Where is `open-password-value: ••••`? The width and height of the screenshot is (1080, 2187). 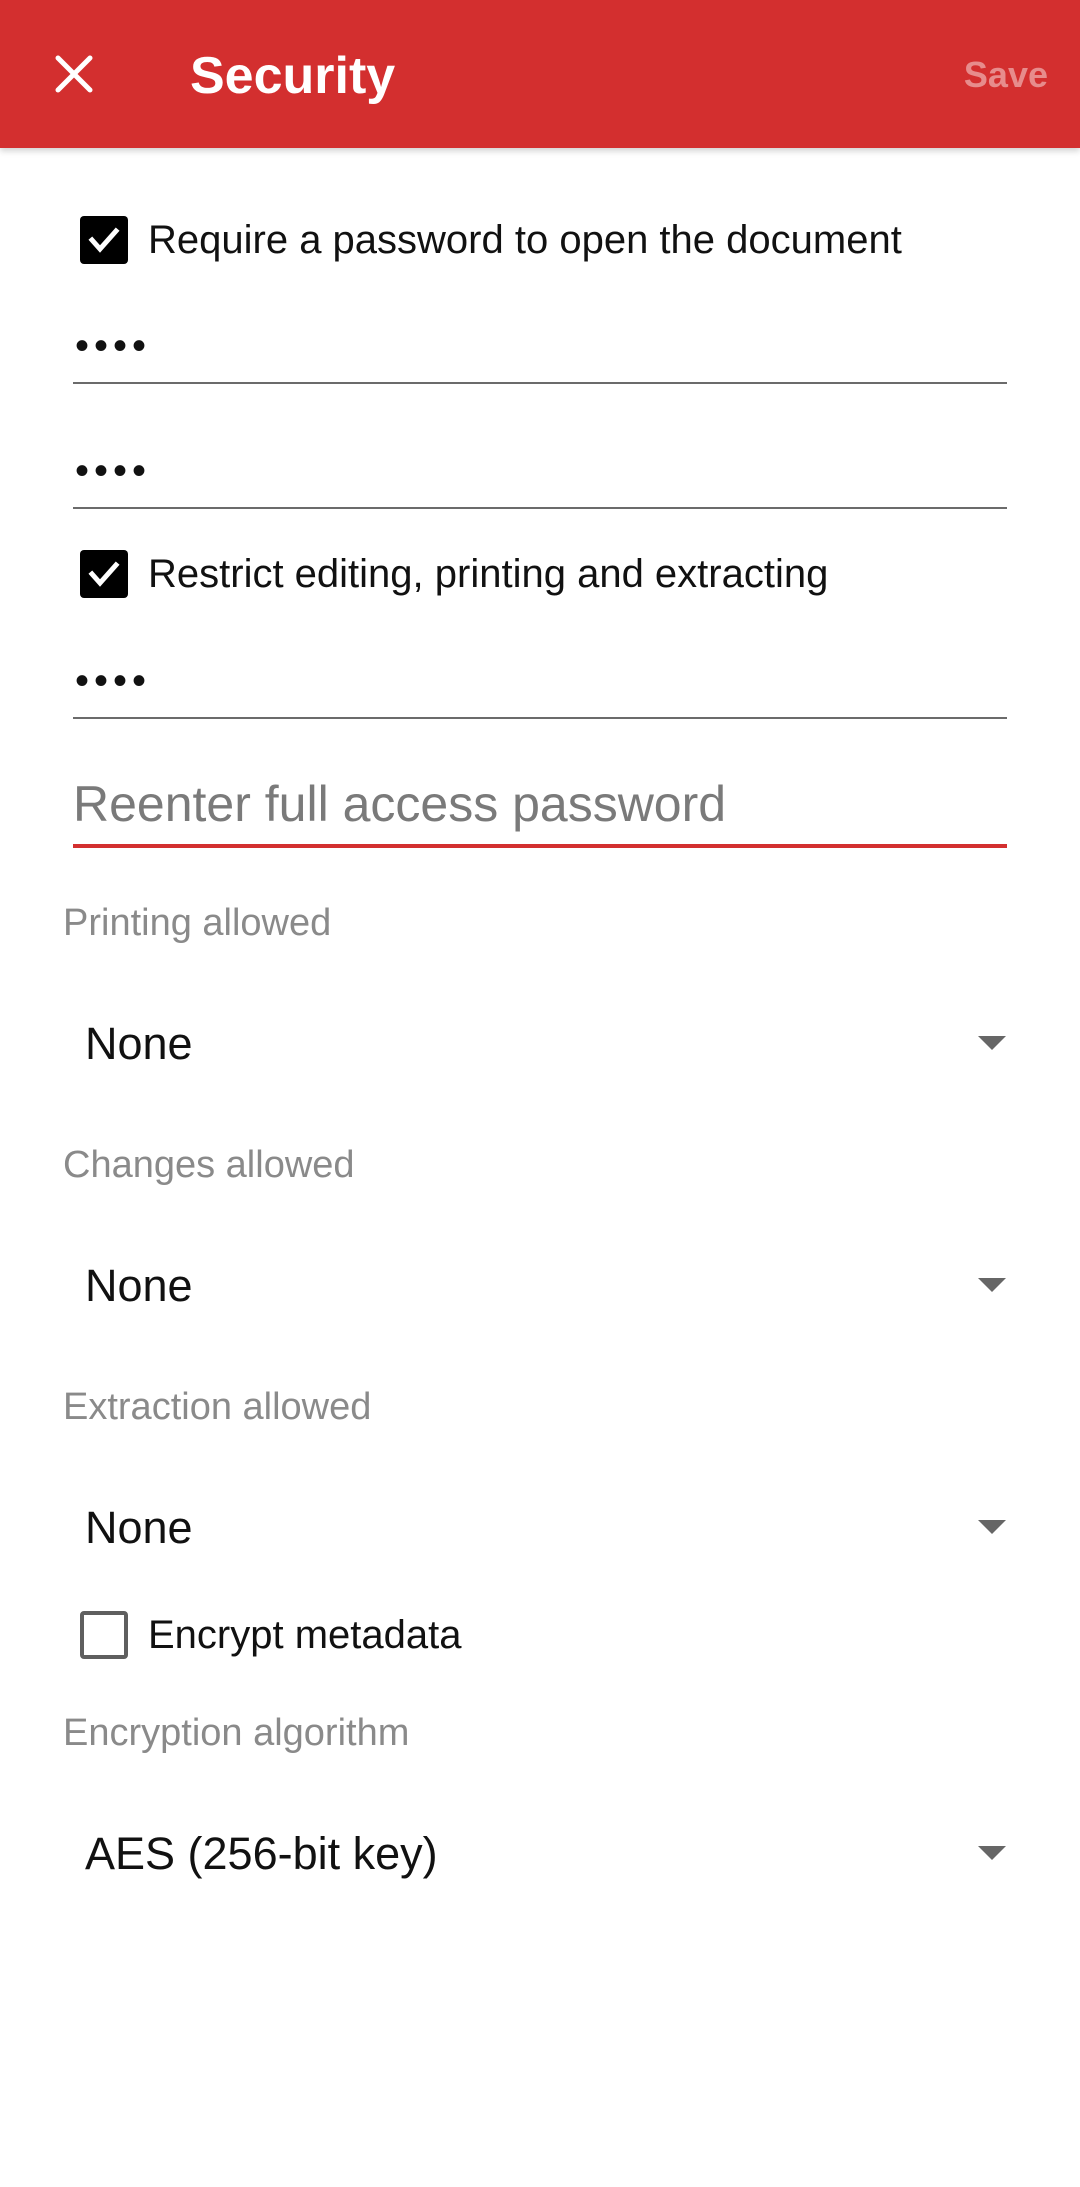 open-password-value: •••• is located at coordinates (113, 346).